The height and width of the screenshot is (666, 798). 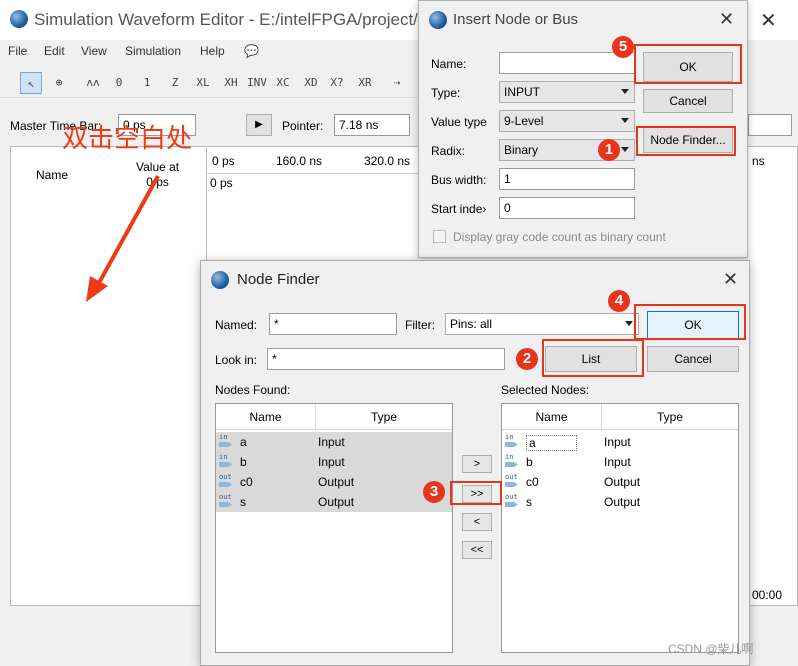 I want to click on bus-width-label: Bus width:, so click(x=459, y=180).